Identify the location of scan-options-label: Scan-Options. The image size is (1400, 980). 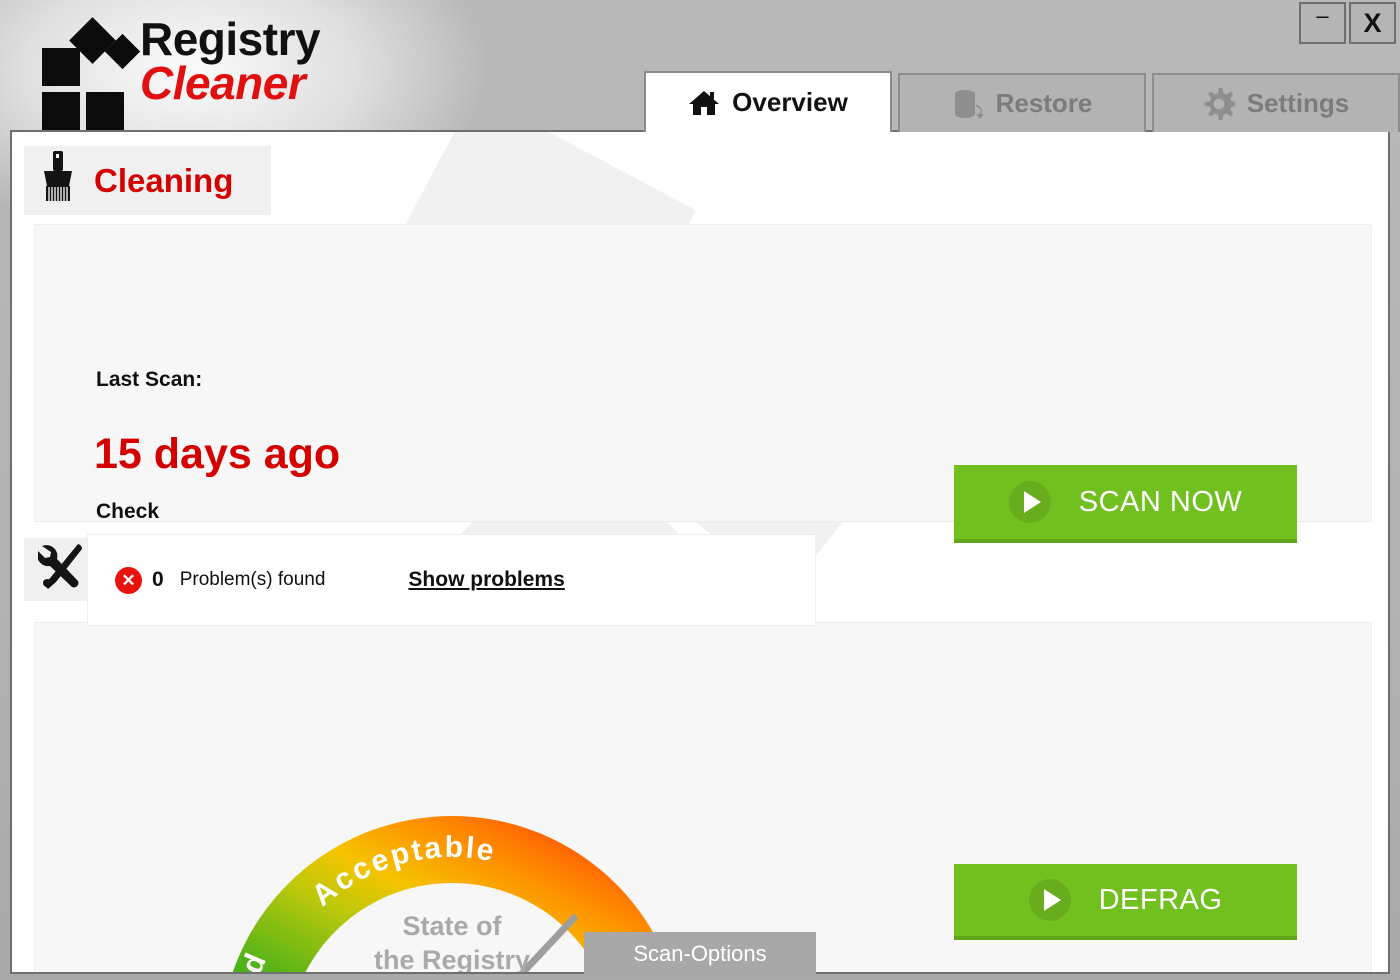
(700, 953).